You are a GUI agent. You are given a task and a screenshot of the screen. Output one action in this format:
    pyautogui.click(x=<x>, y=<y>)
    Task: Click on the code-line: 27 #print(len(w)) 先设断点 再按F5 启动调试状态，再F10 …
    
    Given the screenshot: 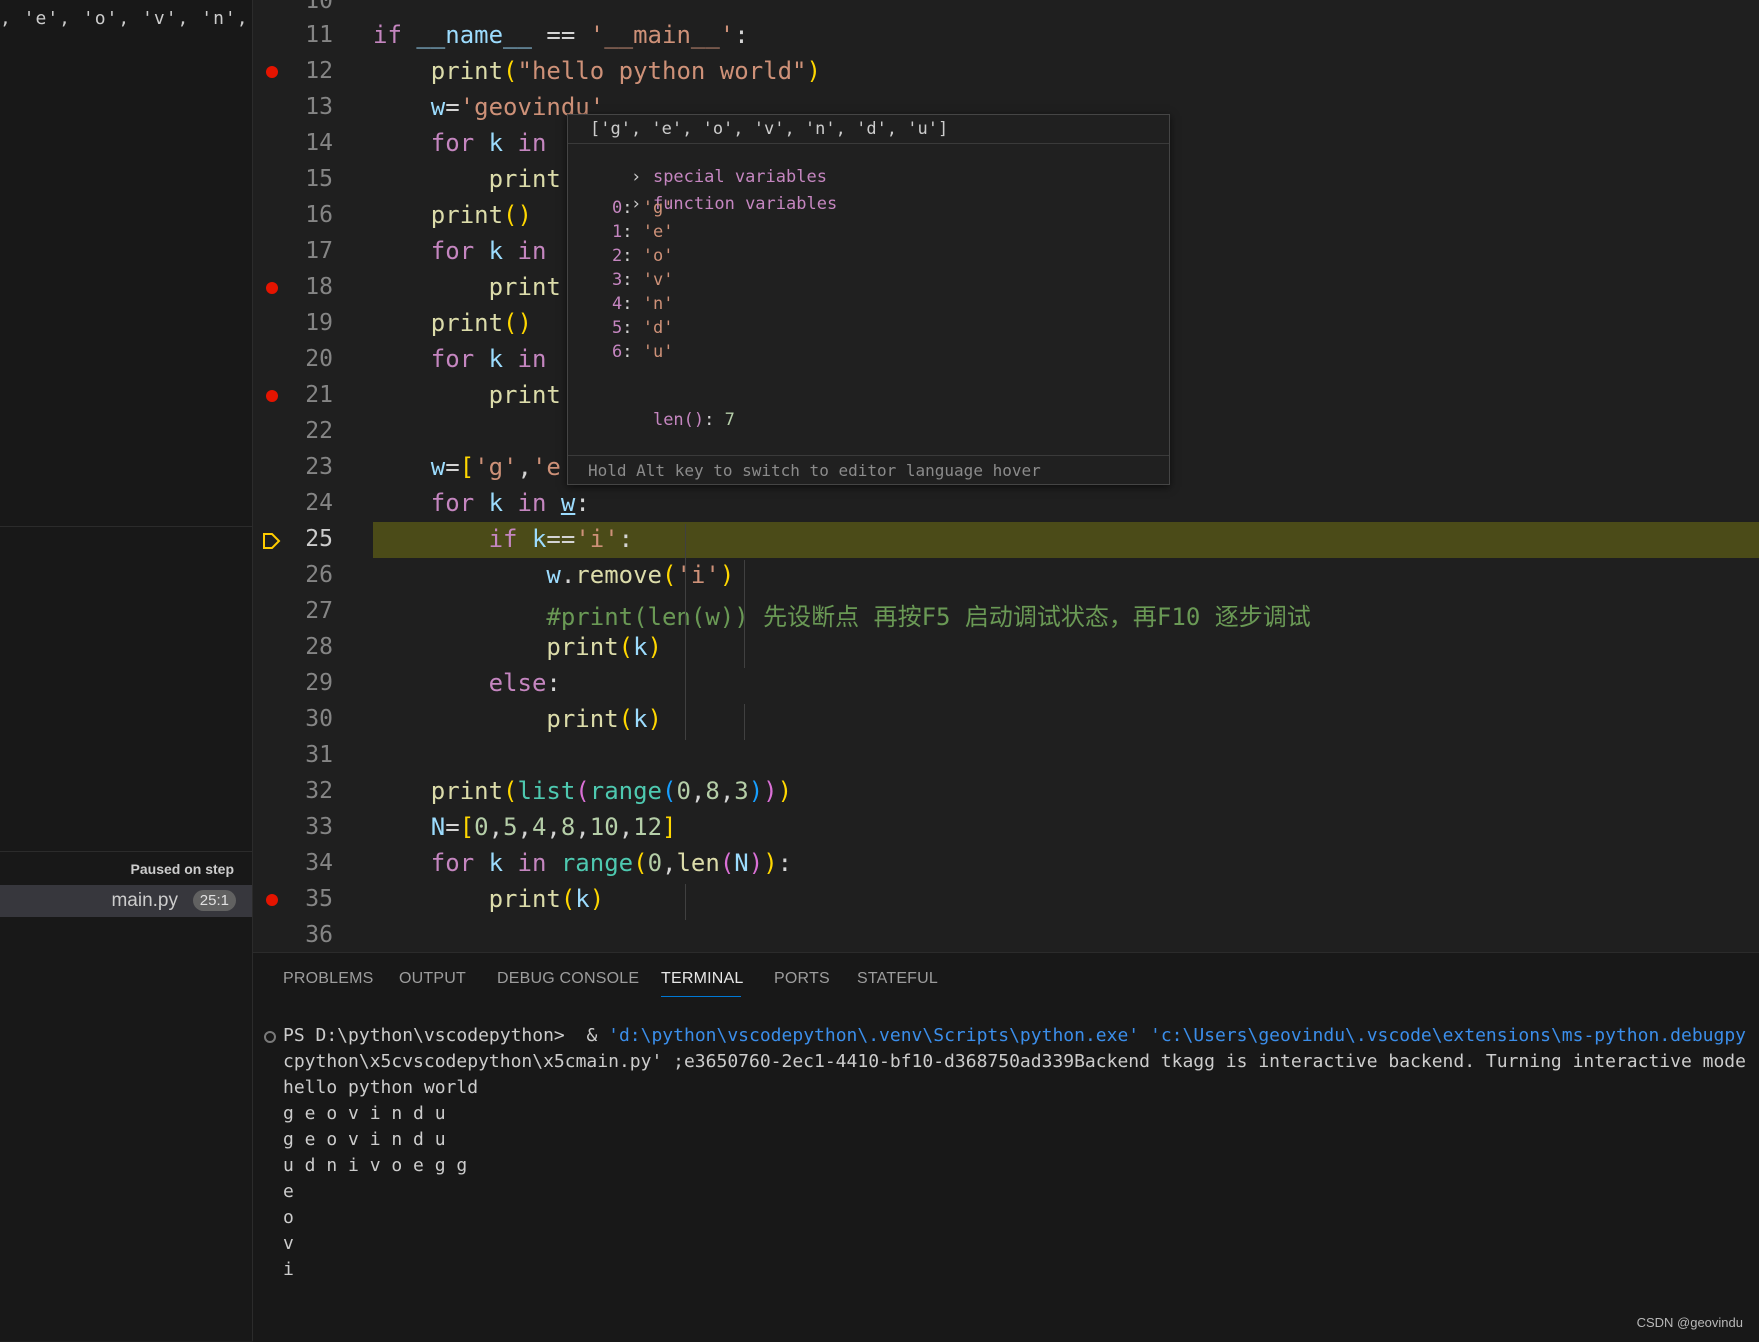 What is the action you would take?
    pyautogui.click(x=1006, y=612)
    